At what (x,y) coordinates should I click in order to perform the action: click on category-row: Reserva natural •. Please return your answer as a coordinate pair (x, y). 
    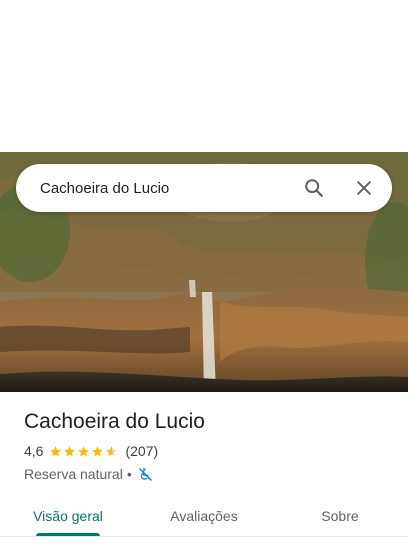
    Looking at the image, I should click on (208, 474).